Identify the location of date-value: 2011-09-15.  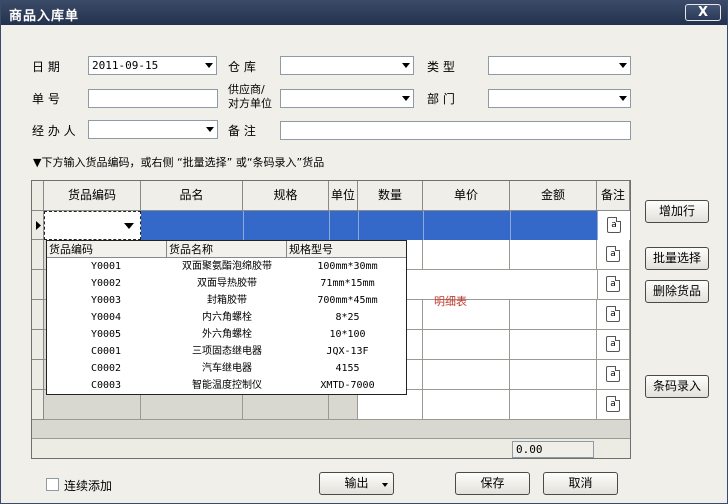
(125, 65).